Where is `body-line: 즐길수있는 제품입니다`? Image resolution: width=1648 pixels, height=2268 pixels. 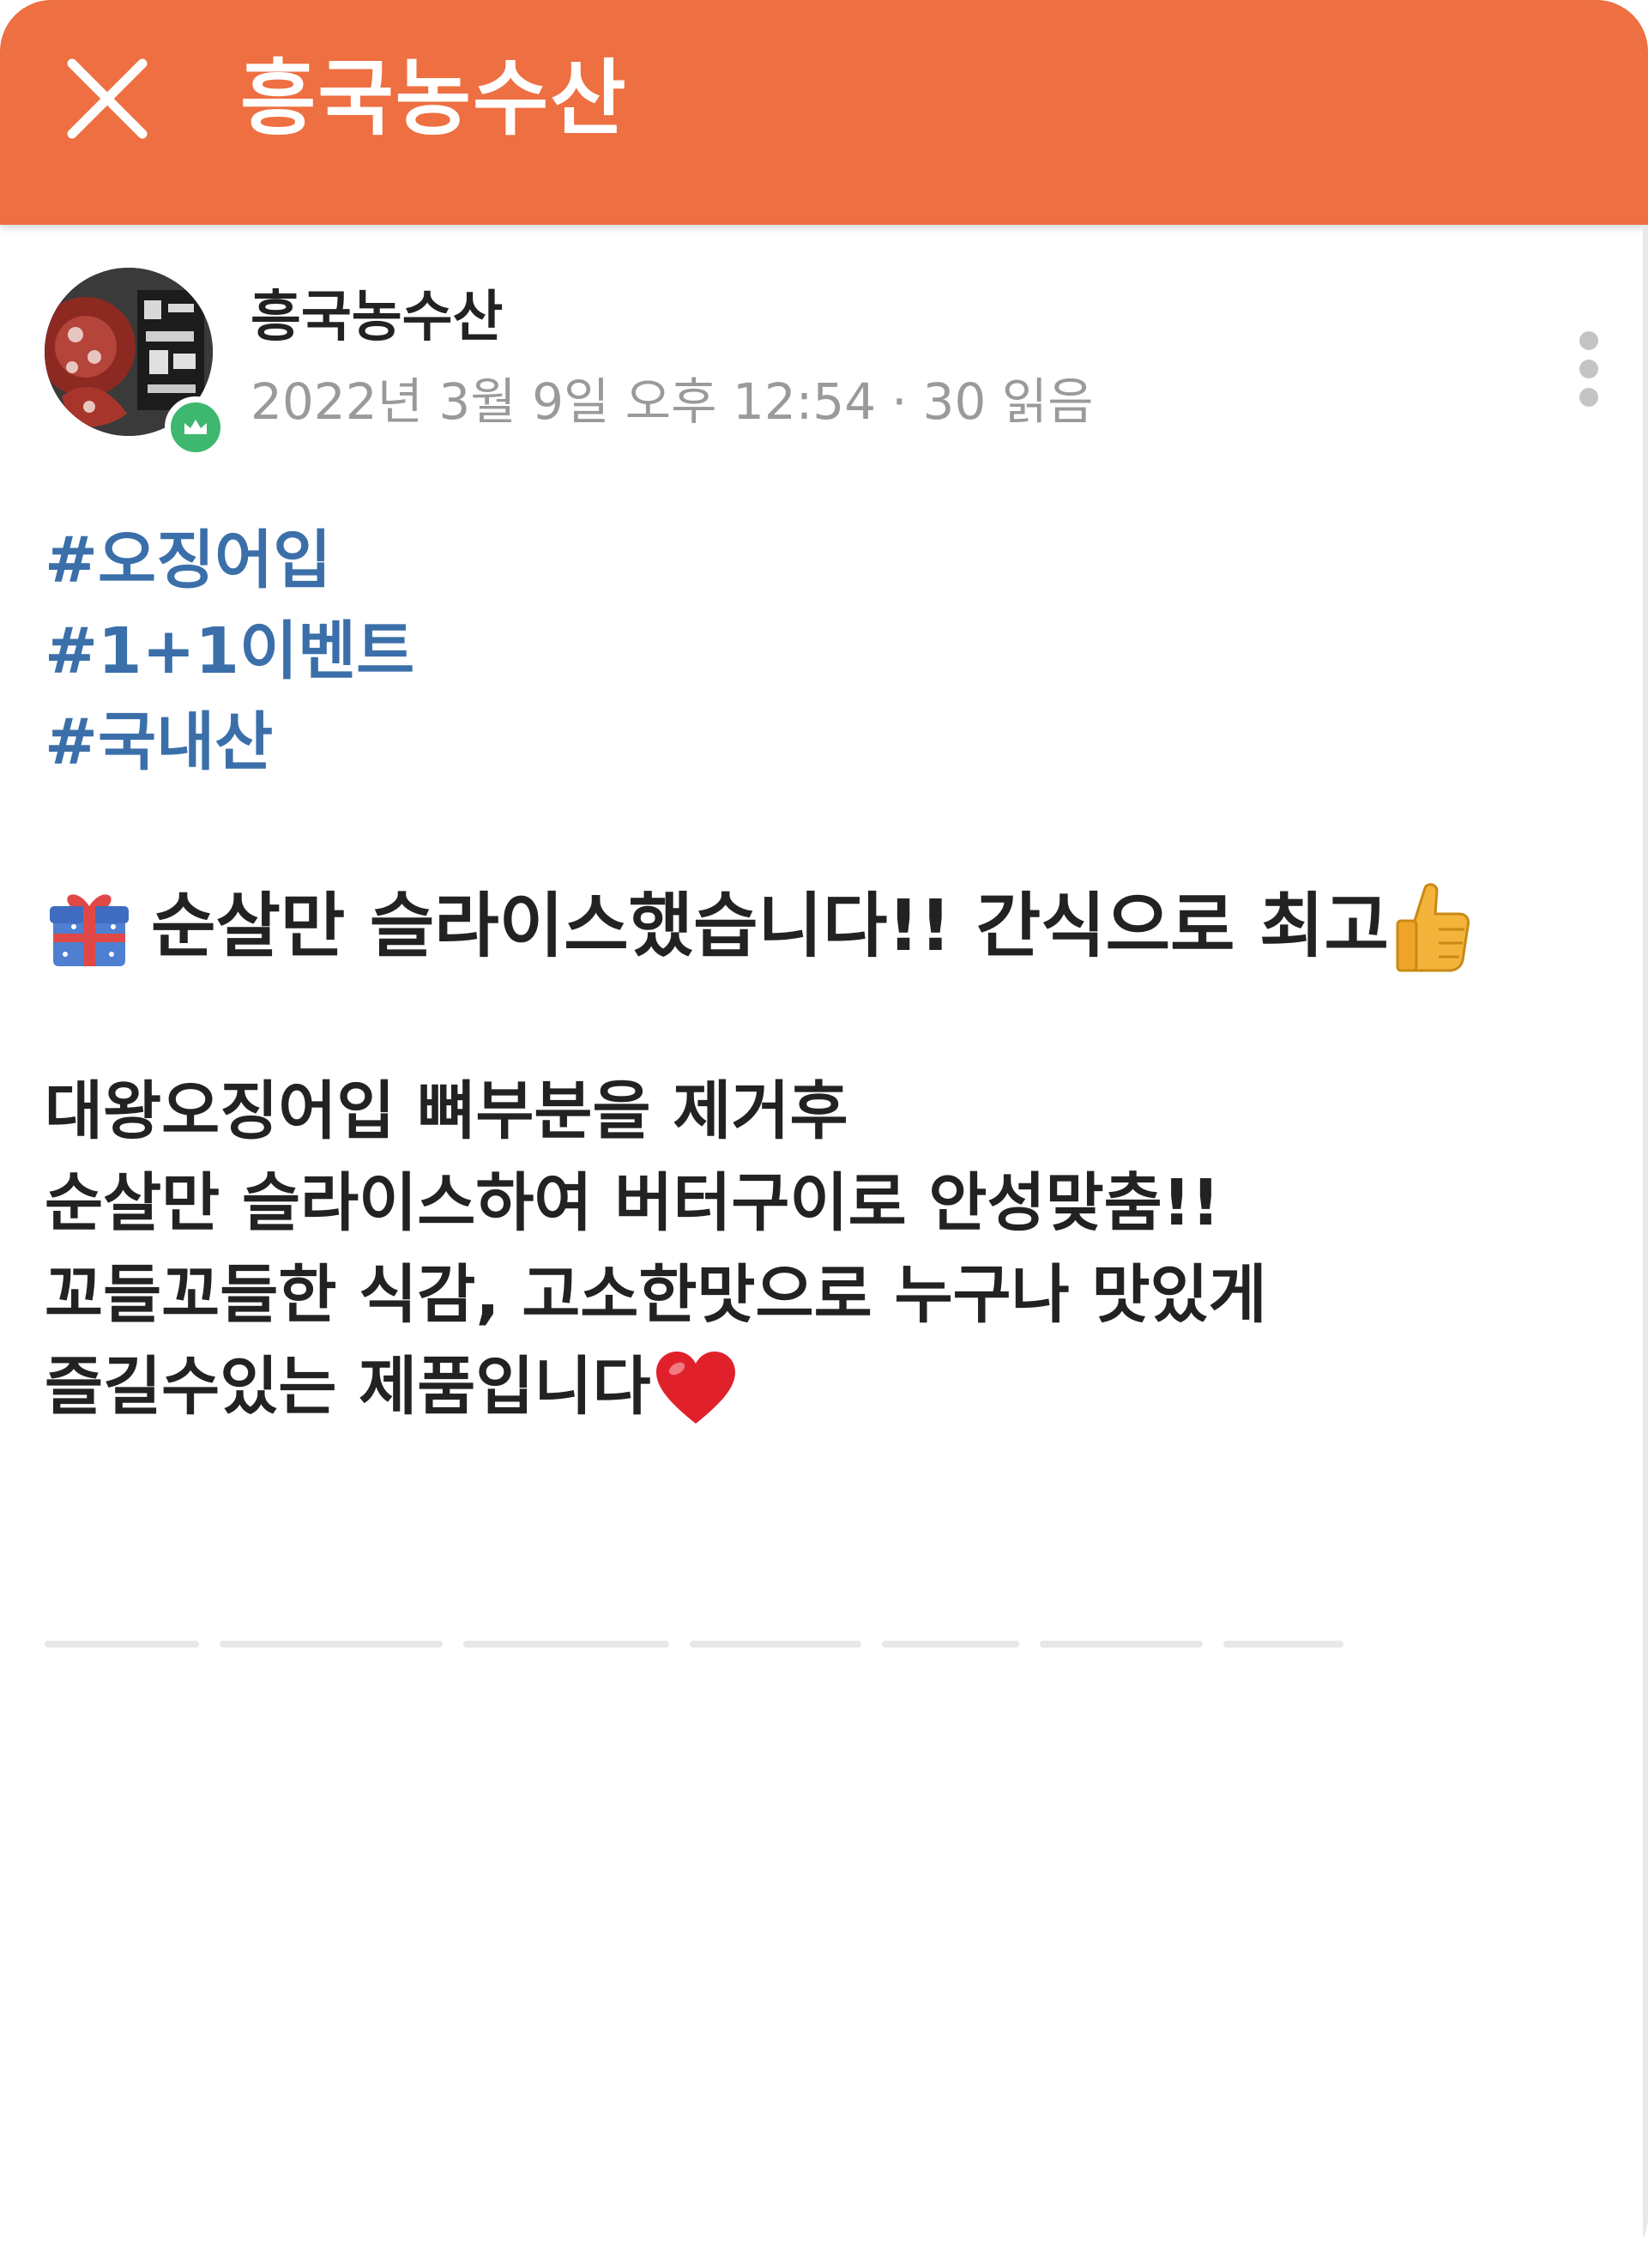 body-line: 즐길수있는 제품입니다 is located at coordinates (656, 1387).